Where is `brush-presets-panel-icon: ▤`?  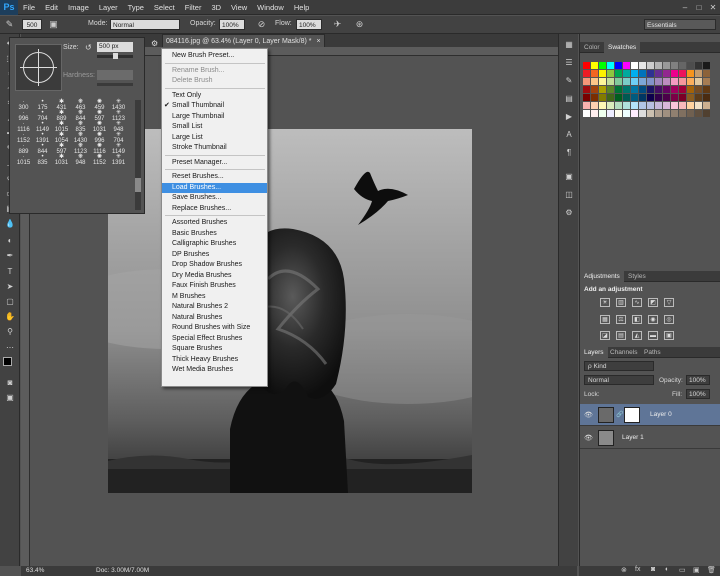 brush-presets-panel-icon: ▤ is located at coordinates (569, 98).